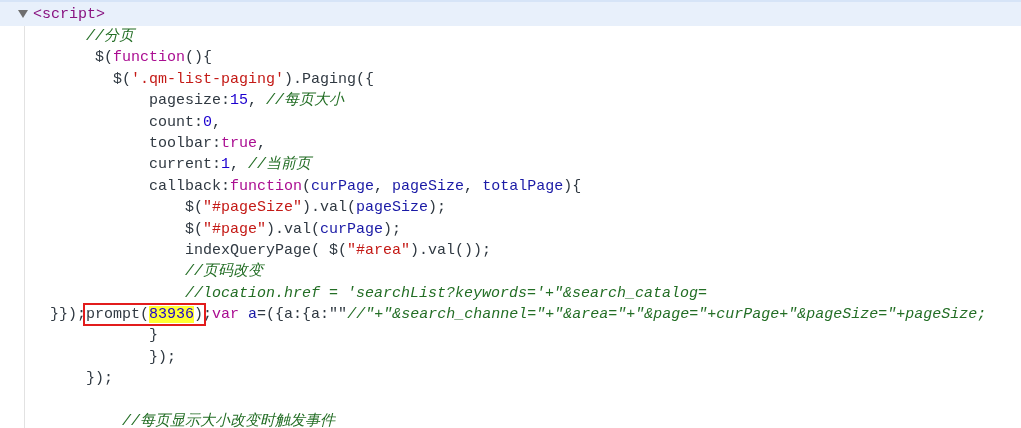 The width and height of the screenshot is (1021, 428). What do you see at coordinates (244, 79) in the screenshot?
I see `code-line: $('.qm-list-paging').Paging({` at bounding box center [244, 79].